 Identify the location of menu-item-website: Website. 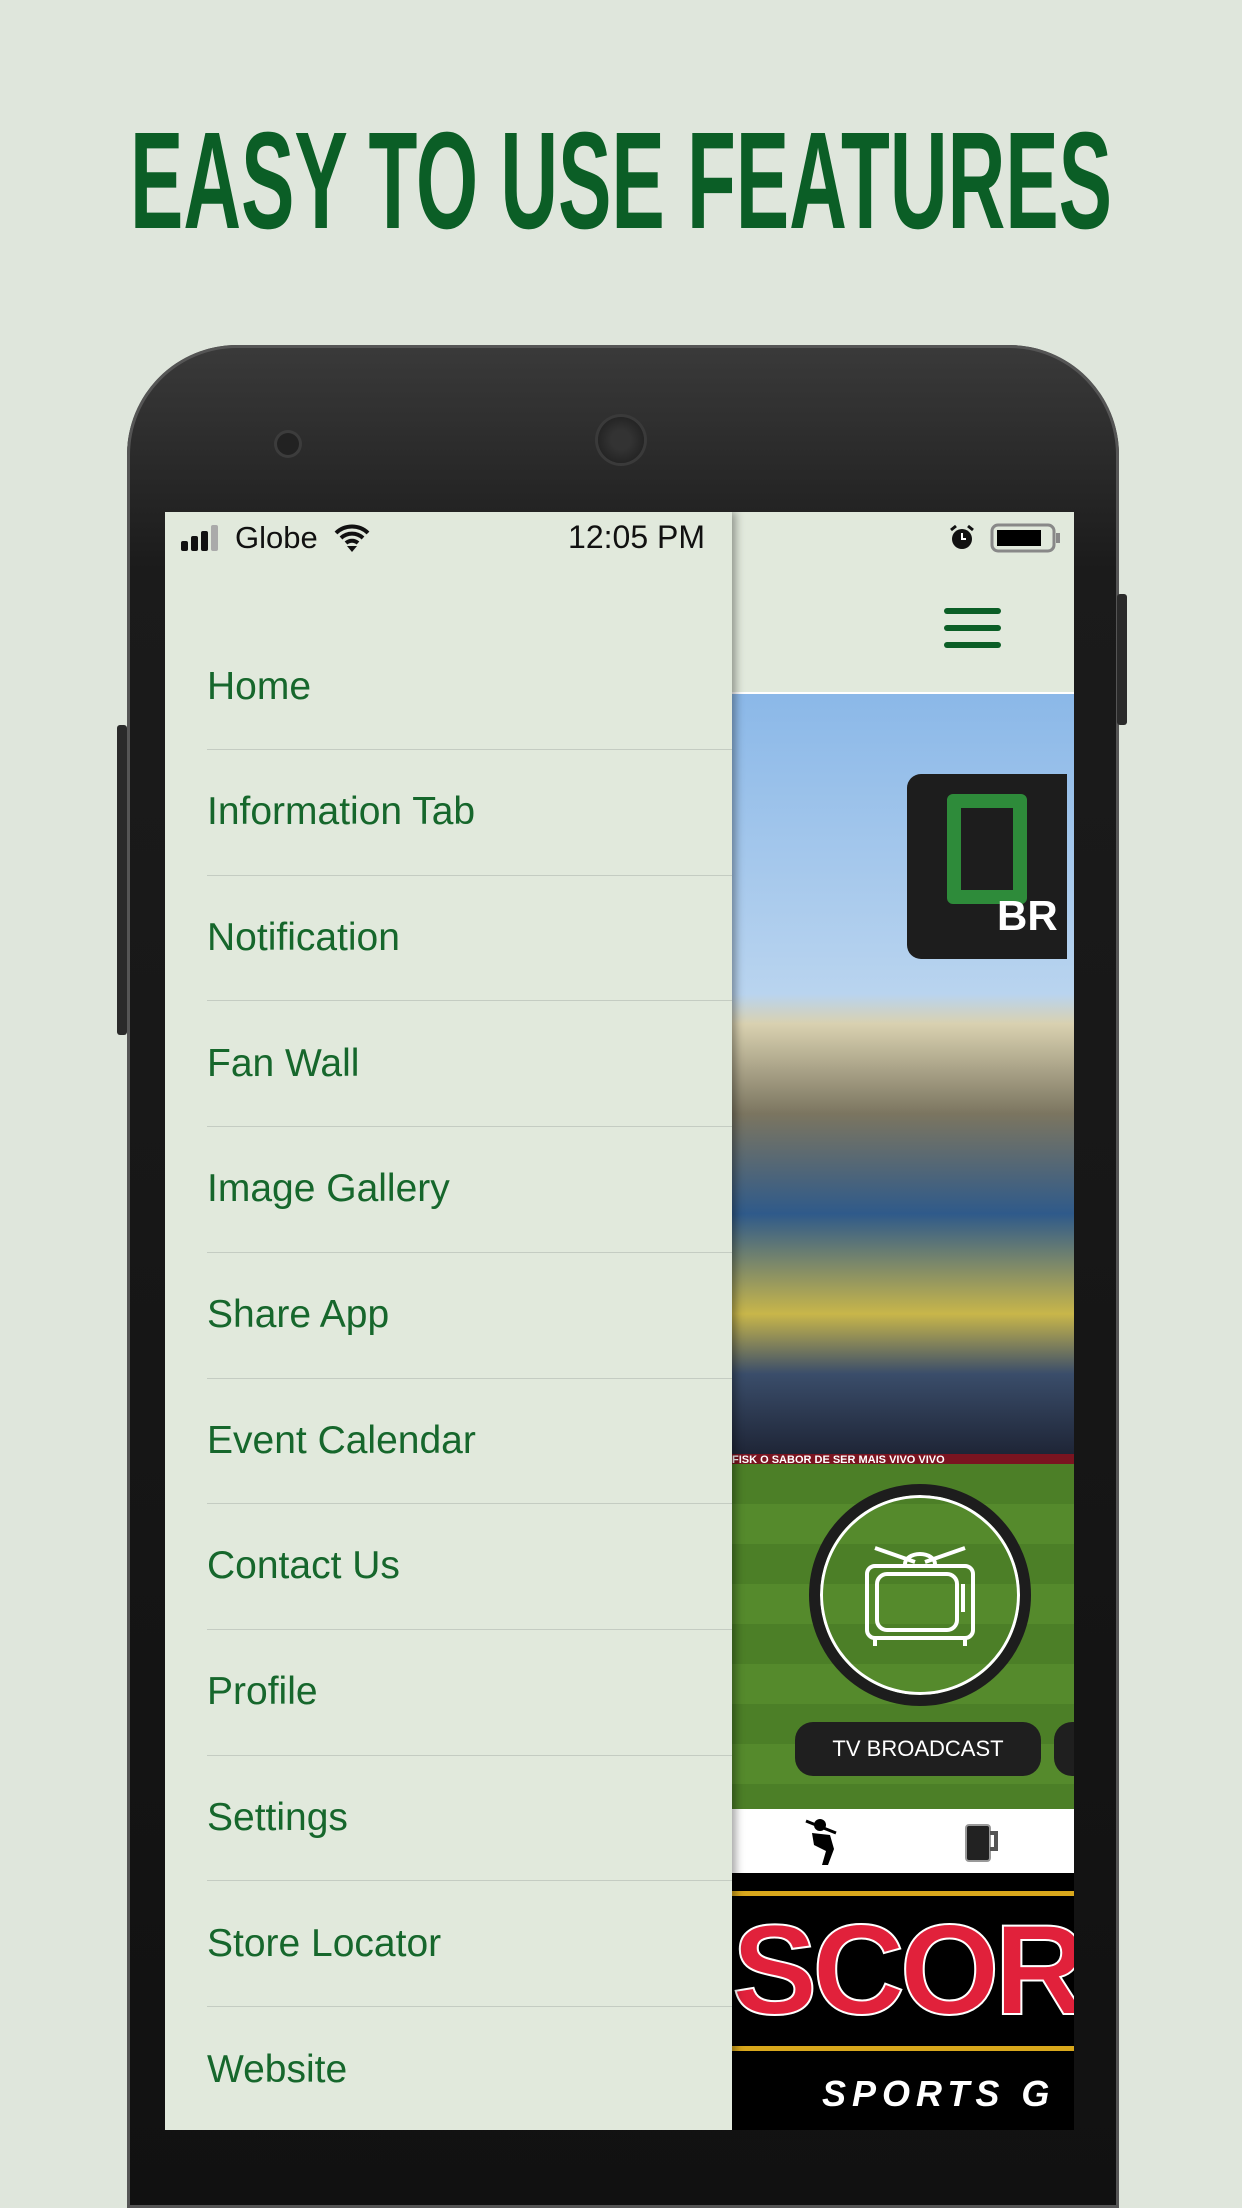
(469, 2068).